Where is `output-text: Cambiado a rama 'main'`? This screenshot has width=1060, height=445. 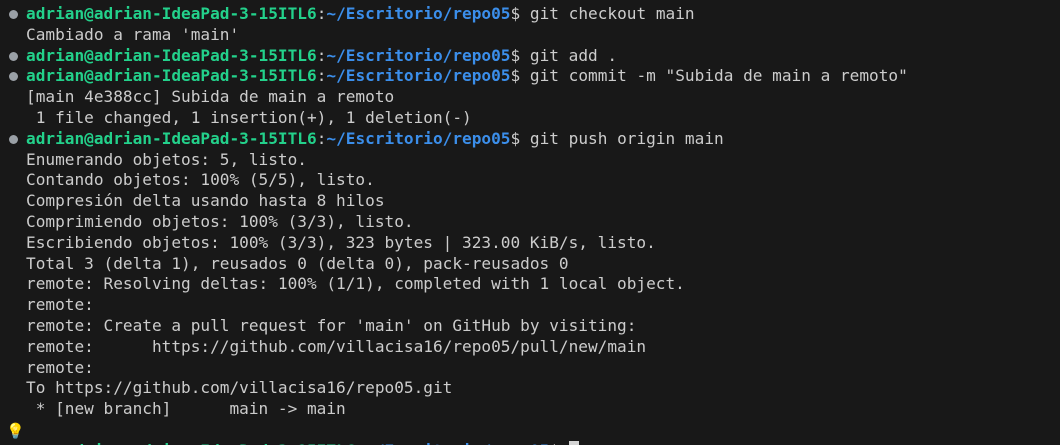 output-text: Cambiado a rama 'main' is located at coordinates (133, 34).